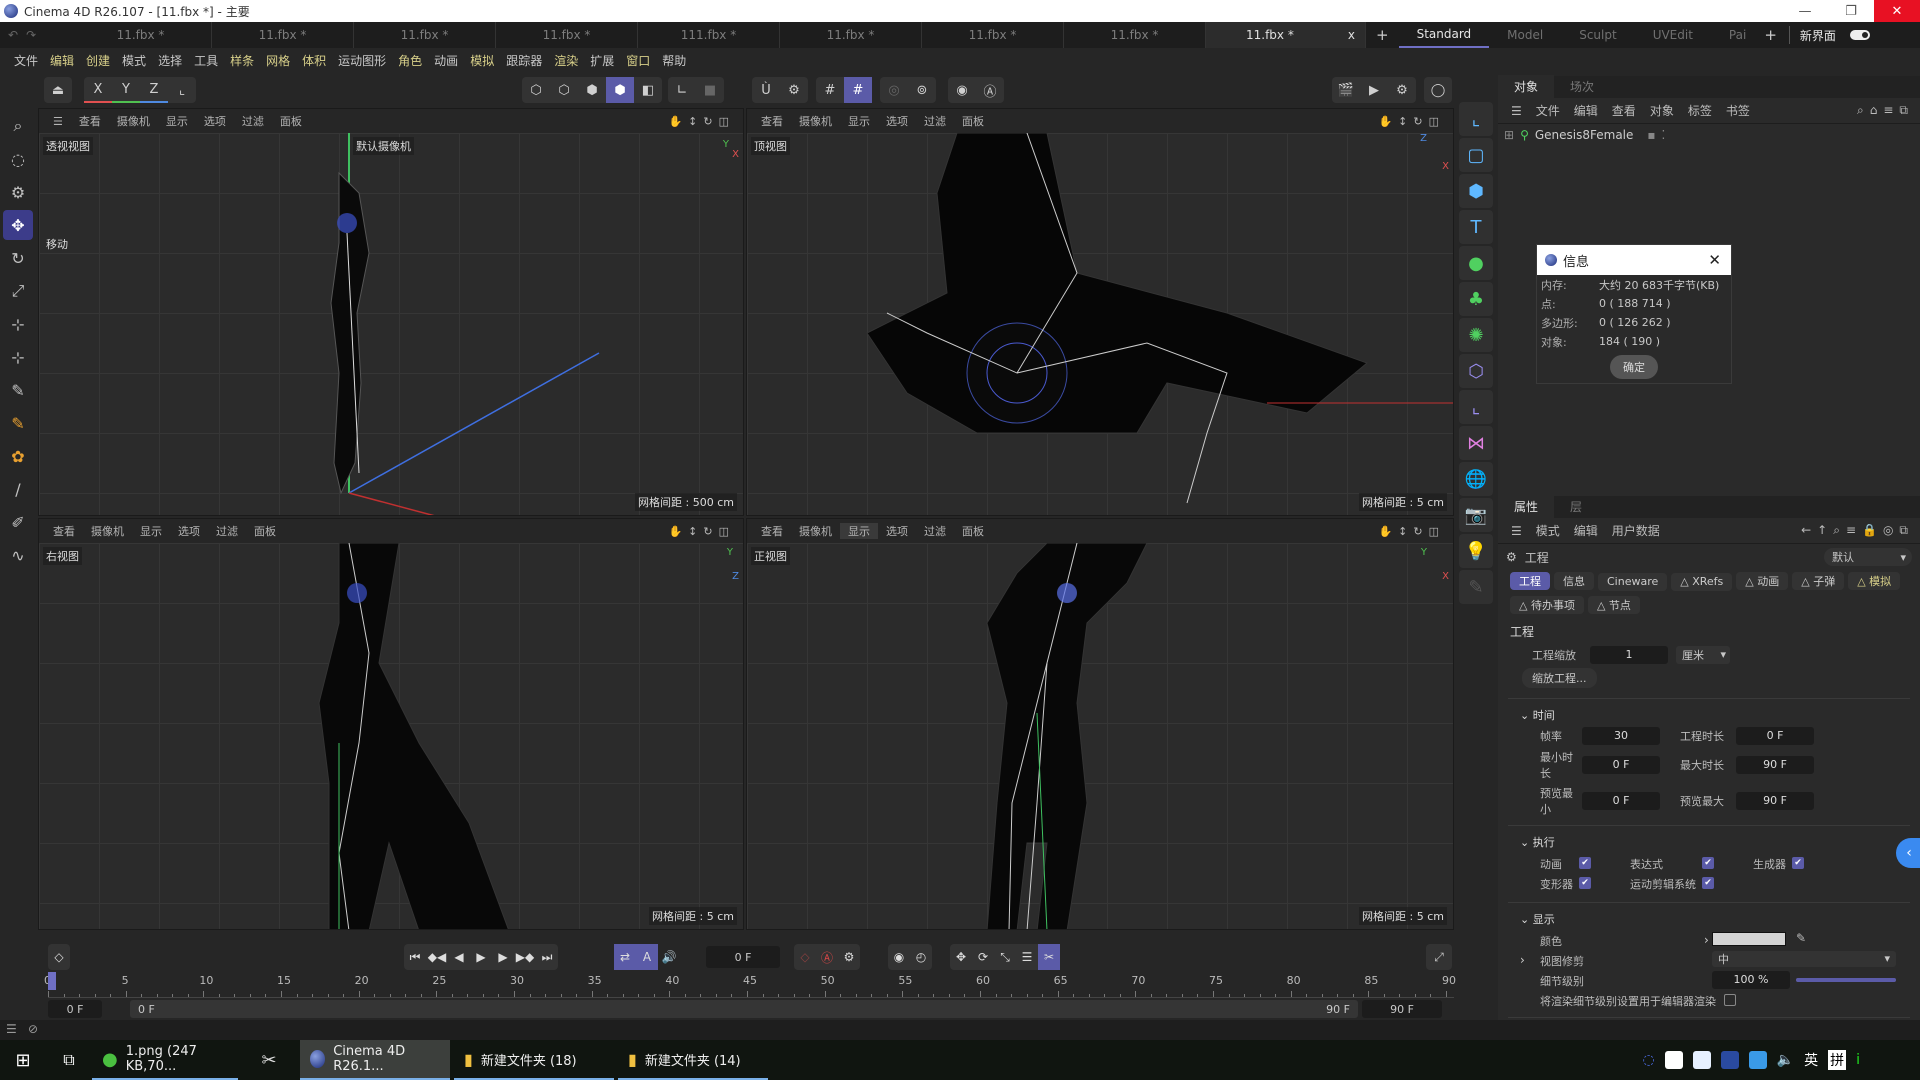 This screenshot has width=1920, height=1080. What do you see at coordinates (1651, 135) in the screenshot?
I see `object-edit-icon: ▪` at bounding box center [1651, 135].